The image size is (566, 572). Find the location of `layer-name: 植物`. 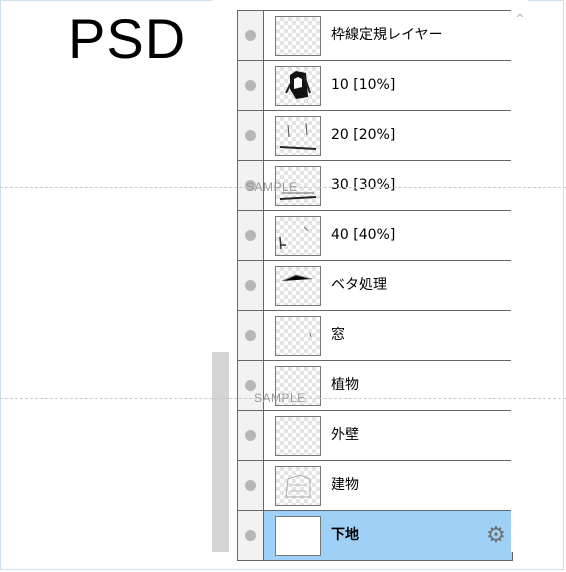

layer-name: 植物 is located at coordinates (345, 385).